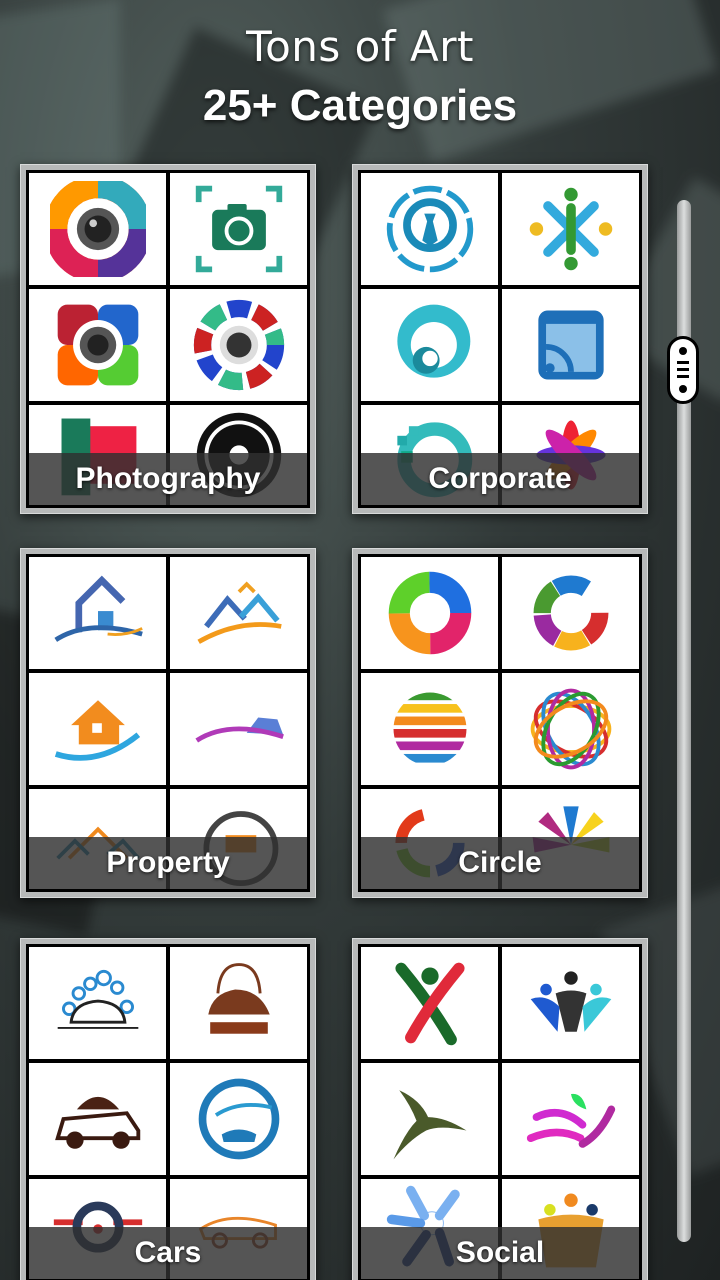 The width and height of the screenshot is (720, 1280). I want to click on category-label: Corporate, so click(500, 478).